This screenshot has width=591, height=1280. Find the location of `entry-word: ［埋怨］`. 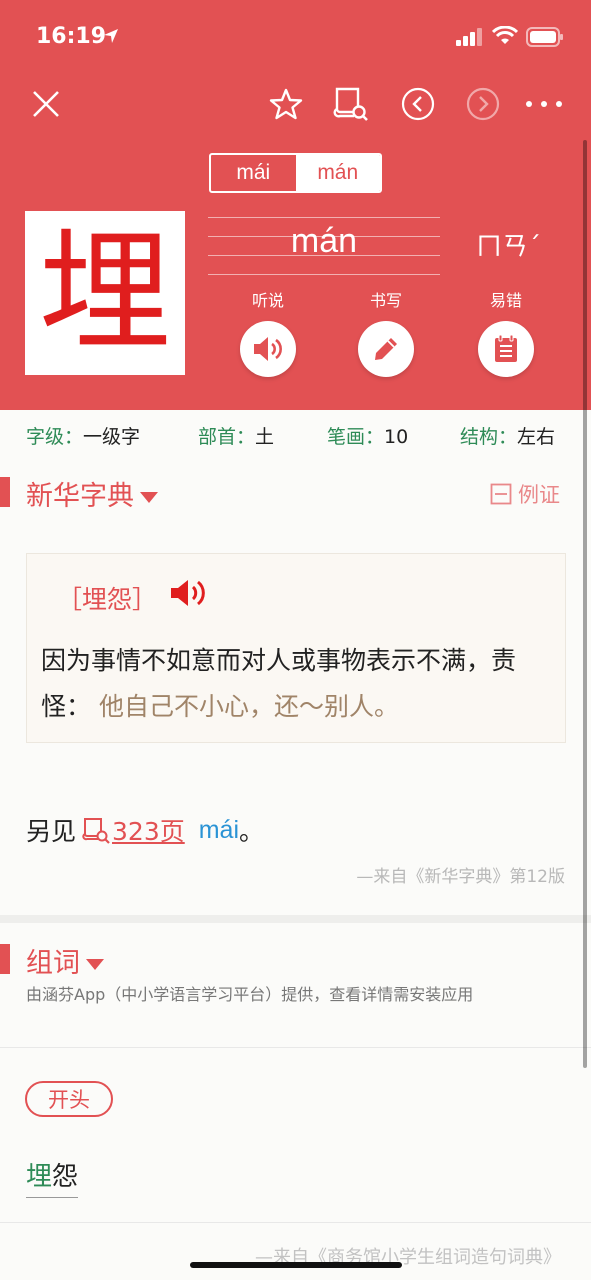

entry-word: ［埋怨］ is located at coordinates (107, 599).